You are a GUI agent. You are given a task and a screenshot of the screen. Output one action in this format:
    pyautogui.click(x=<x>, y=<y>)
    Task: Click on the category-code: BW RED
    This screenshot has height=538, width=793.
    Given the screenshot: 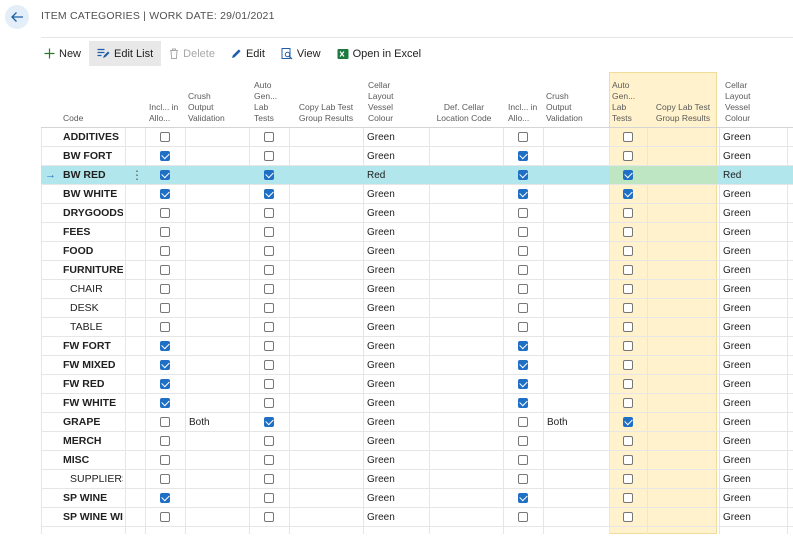 What is the action you would take?
    pyautogui.click(x=93, y=175)
    